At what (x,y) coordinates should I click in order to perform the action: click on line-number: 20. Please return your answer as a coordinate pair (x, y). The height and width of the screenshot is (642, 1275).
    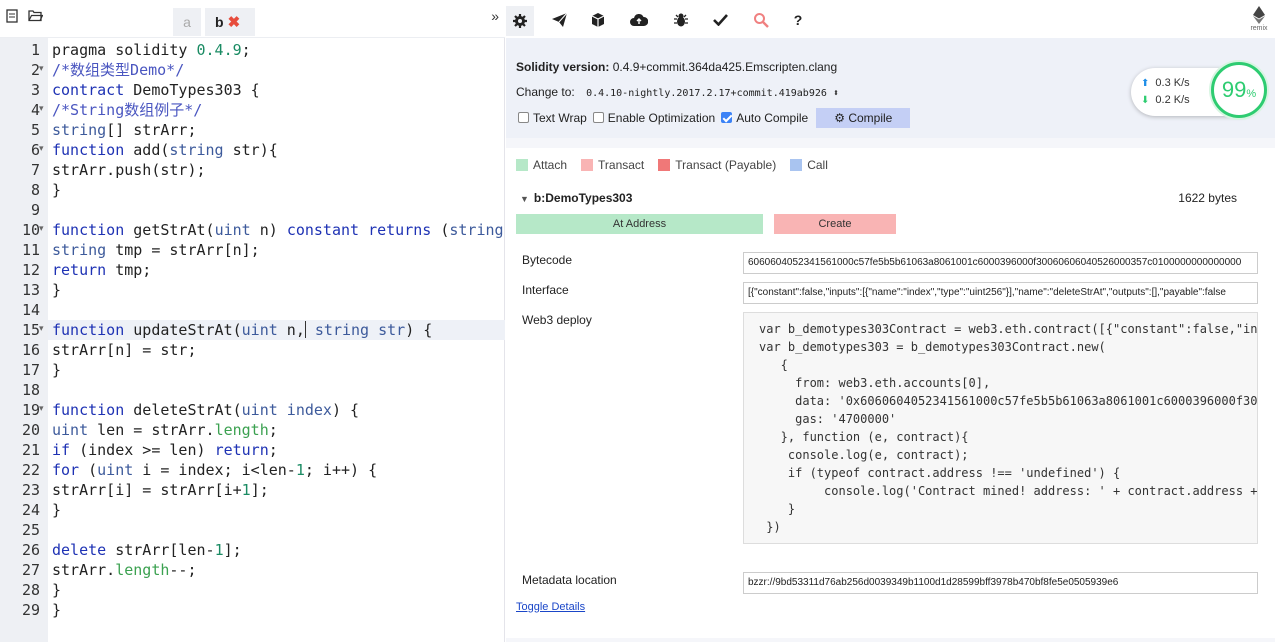
    Looking at the image, I should click on (30, 430).